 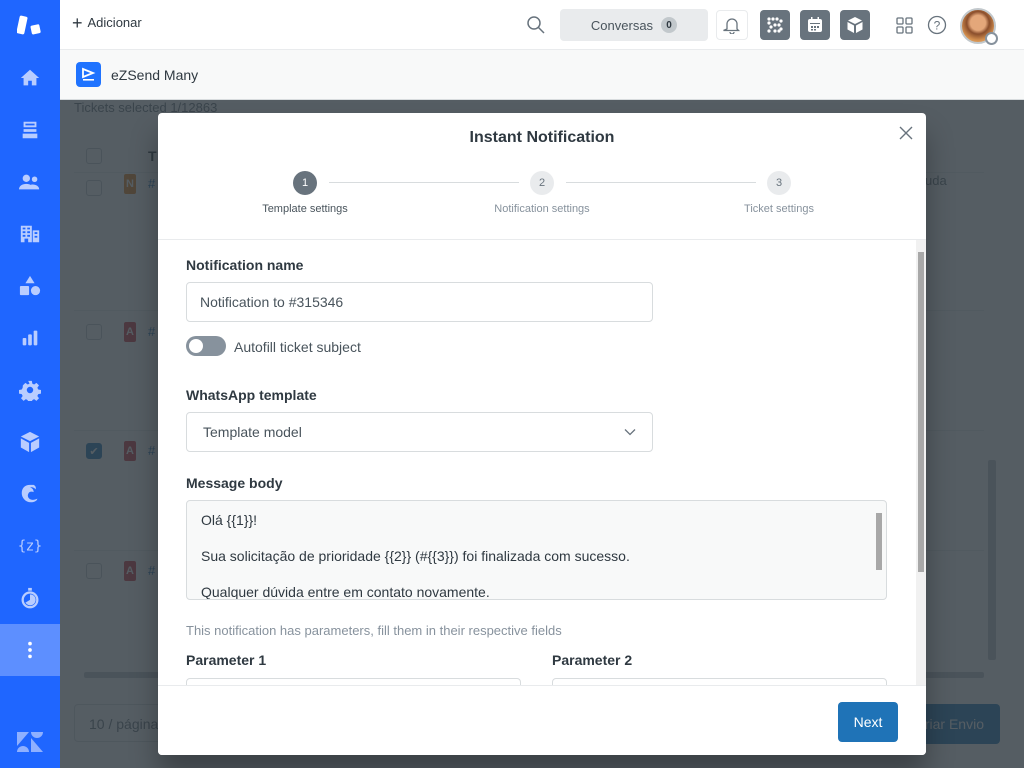 I want to click on sidebar-item-z-app: {z}, so click(x=30, y=546).